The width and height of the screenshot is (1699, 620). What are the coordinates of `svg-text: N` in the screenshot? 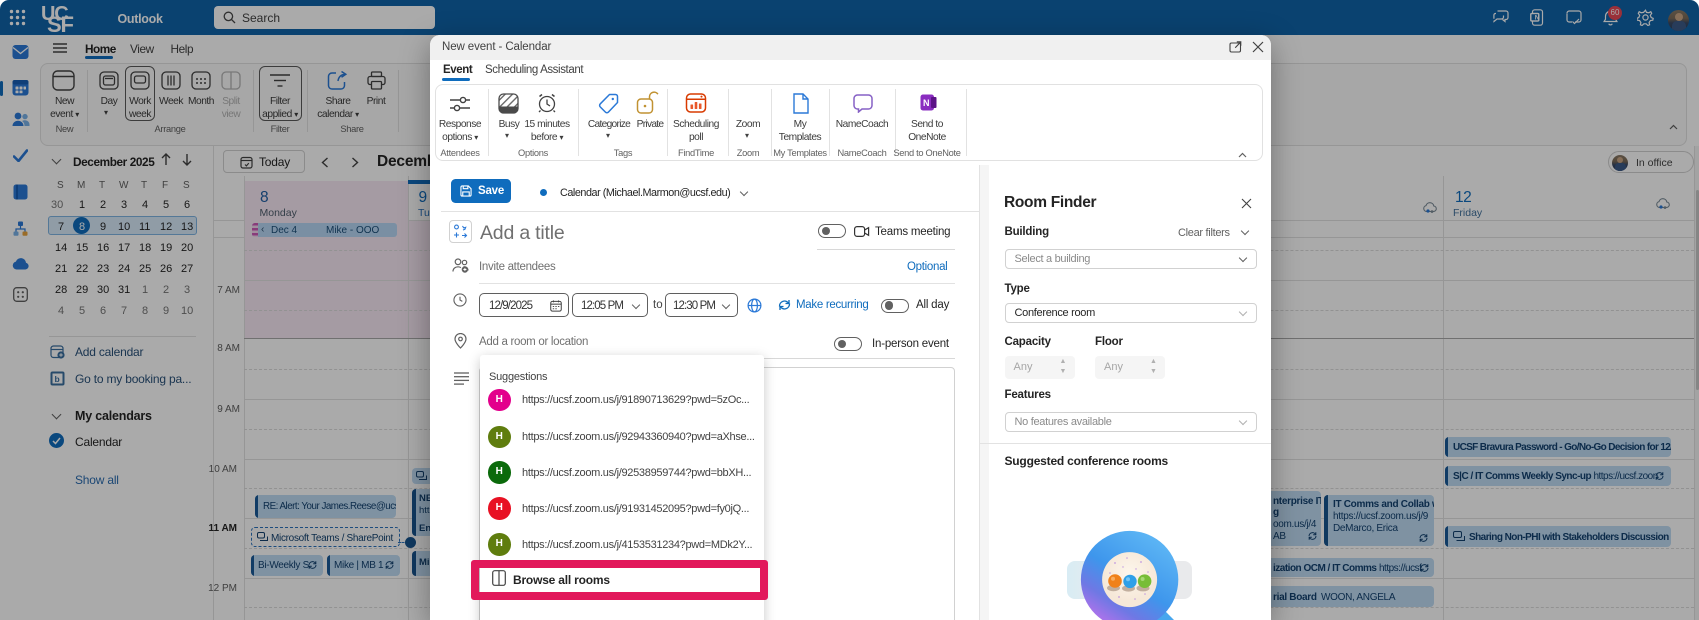 It's located at (926, 103).